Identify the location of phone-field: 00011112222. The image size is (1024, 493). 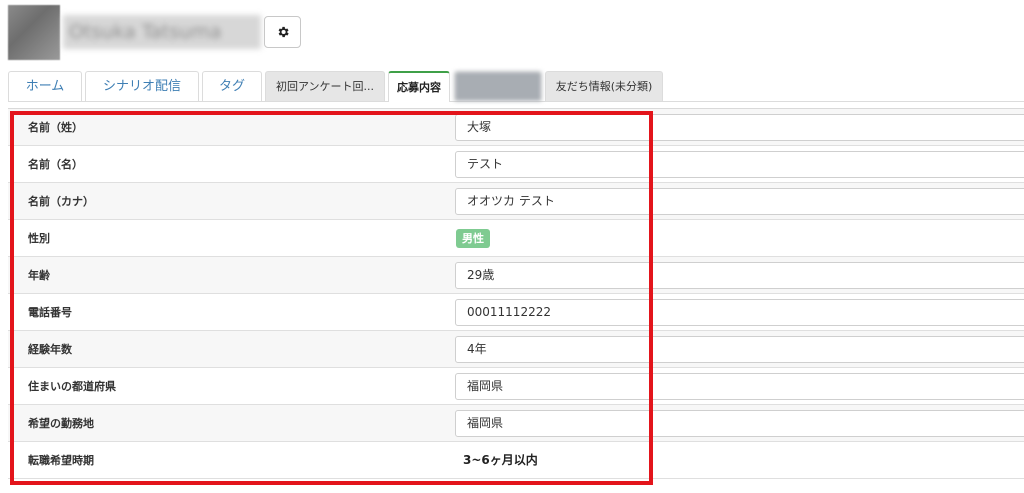
(739, 312).